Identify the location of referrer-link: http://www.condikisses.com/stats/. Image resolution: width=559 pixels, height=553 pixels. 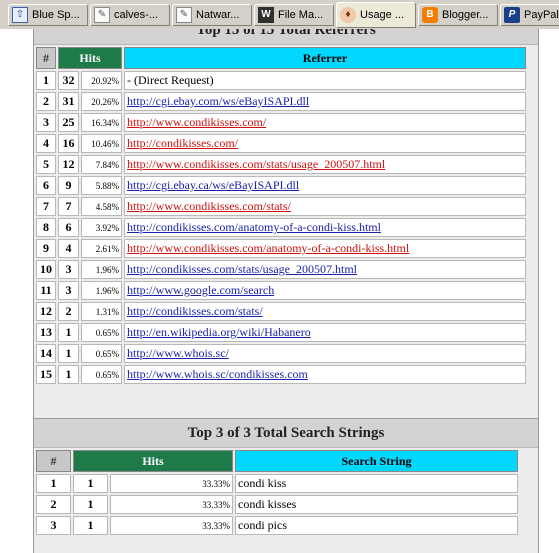
(209, 206).